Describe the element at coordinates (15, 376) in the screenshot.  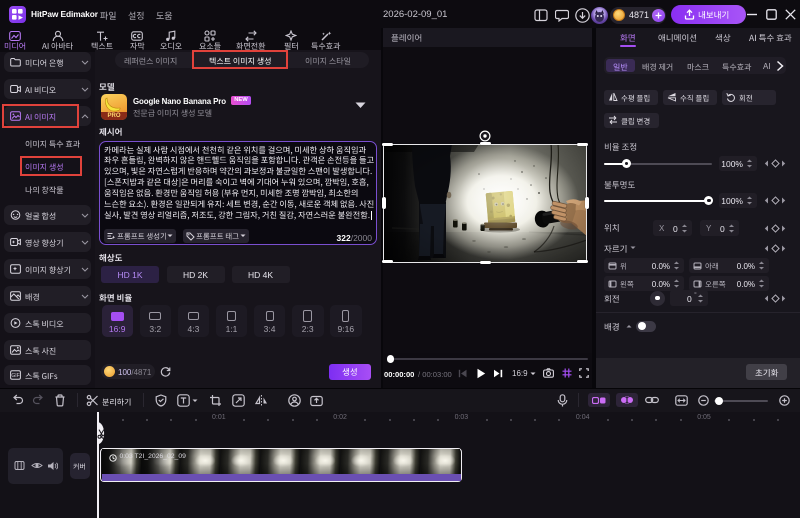
I see `svg-text: GIF` at that location.